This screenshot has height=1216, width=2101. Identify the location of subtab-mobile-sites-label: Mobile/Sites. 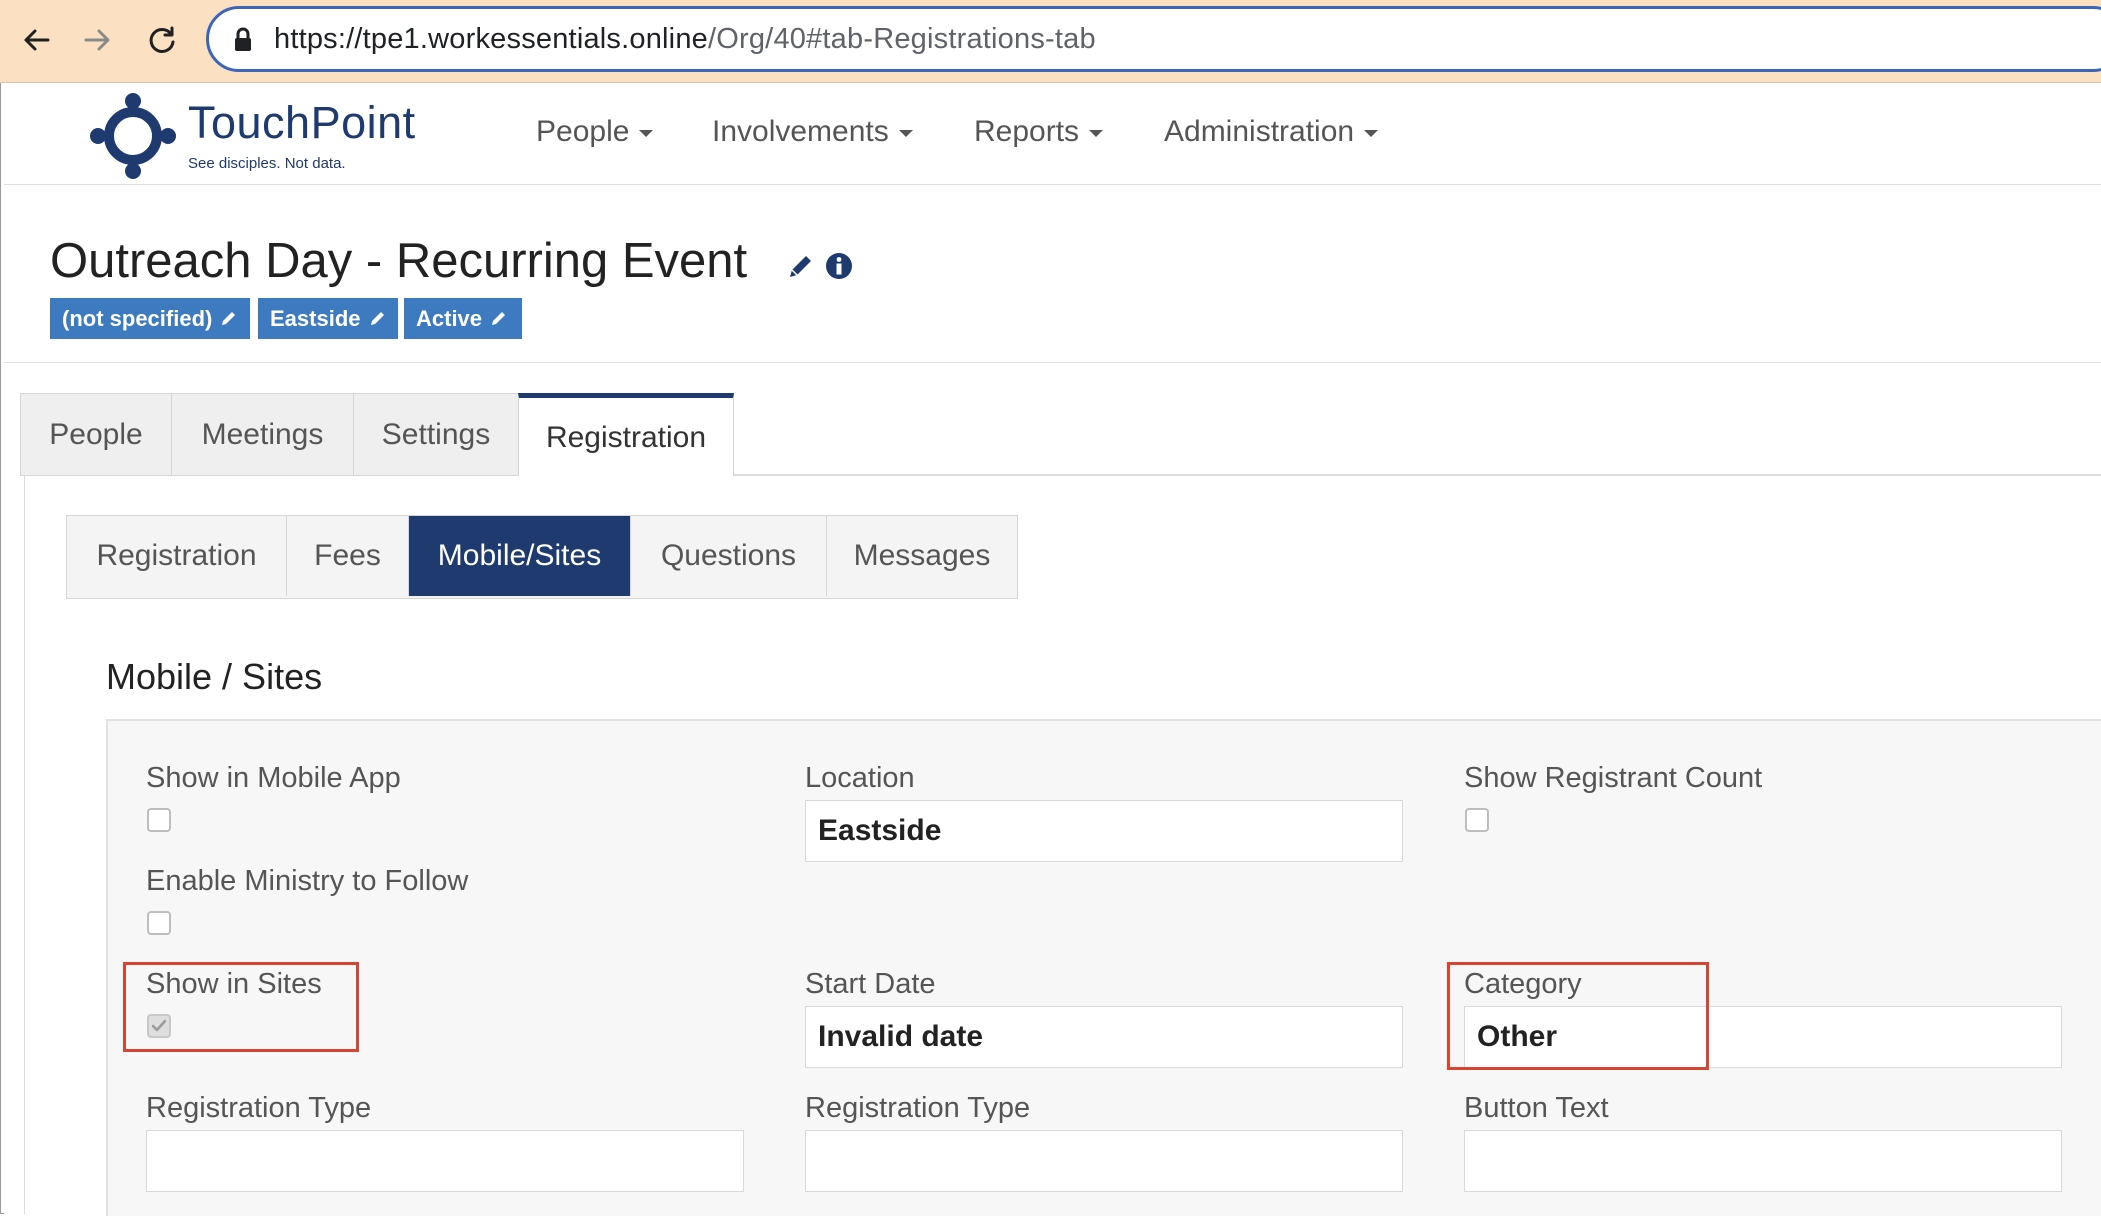
(519, 555).